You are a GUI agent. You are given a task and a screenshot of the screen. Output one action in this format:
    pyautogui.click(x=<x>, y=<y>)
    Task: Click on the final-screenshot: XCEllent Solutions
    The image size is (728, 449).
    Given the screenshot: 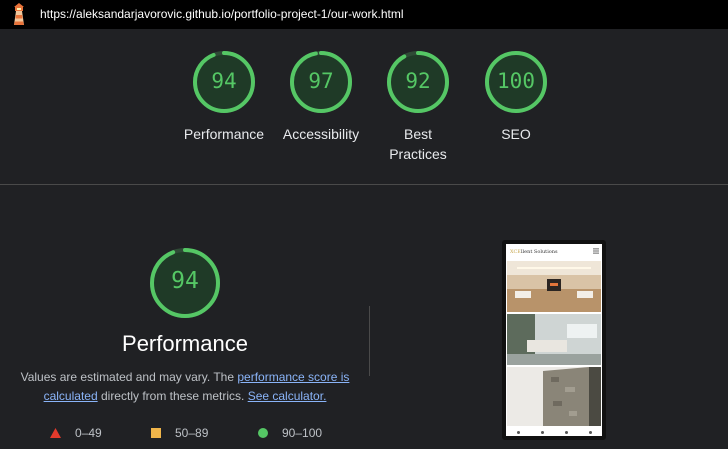 What is the action you would take?
    pyautogui.click(x=554, y=340)
    